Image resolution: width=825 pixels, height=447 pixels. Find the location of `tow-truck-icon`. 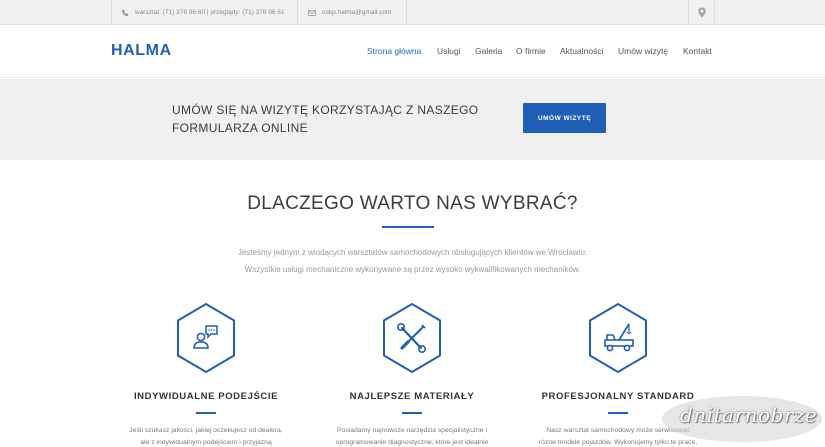

tow-truck-icon is located at coordinates (618, 338).